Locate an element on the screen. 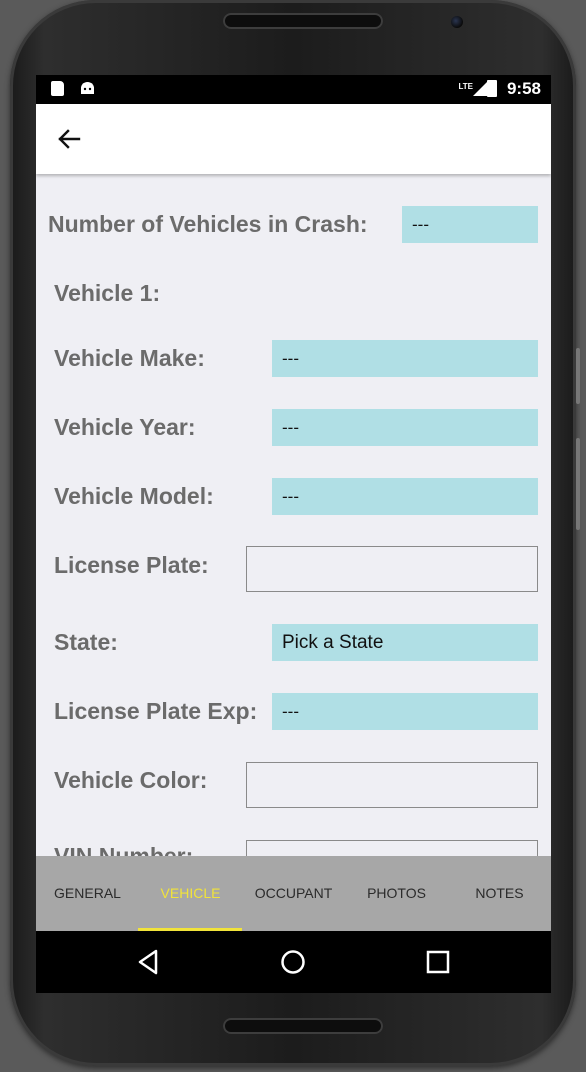  vehicle-model-field: --- is located at coordinates (405, 496).